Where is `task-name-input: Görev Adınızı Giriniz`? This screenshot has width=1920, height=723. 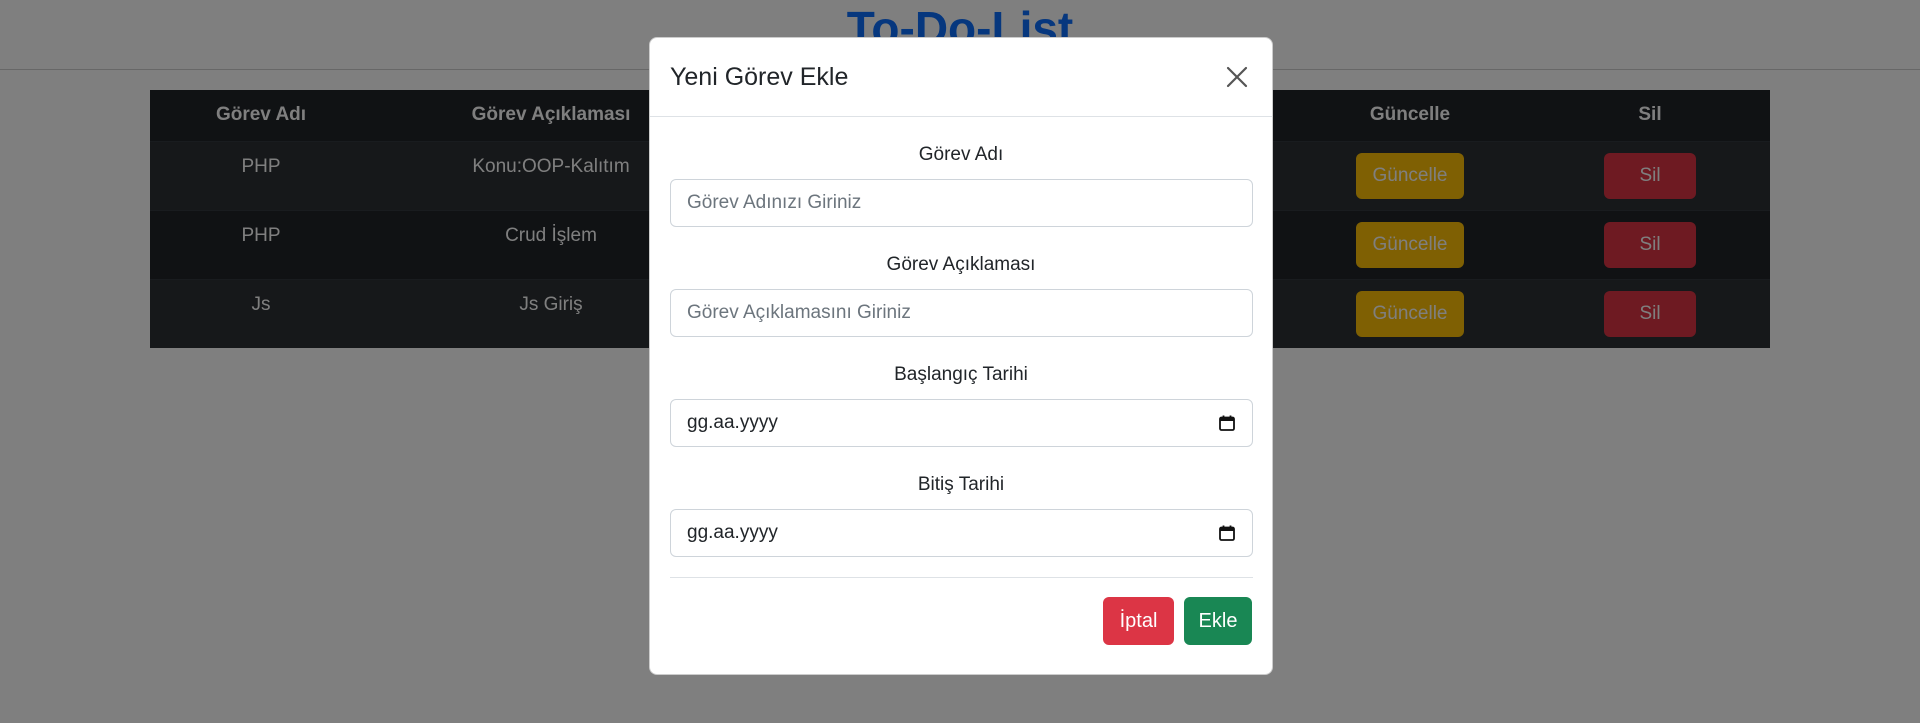
task-name-input: Görev Adınızı Giriniz is located at coordinates (961, 203).